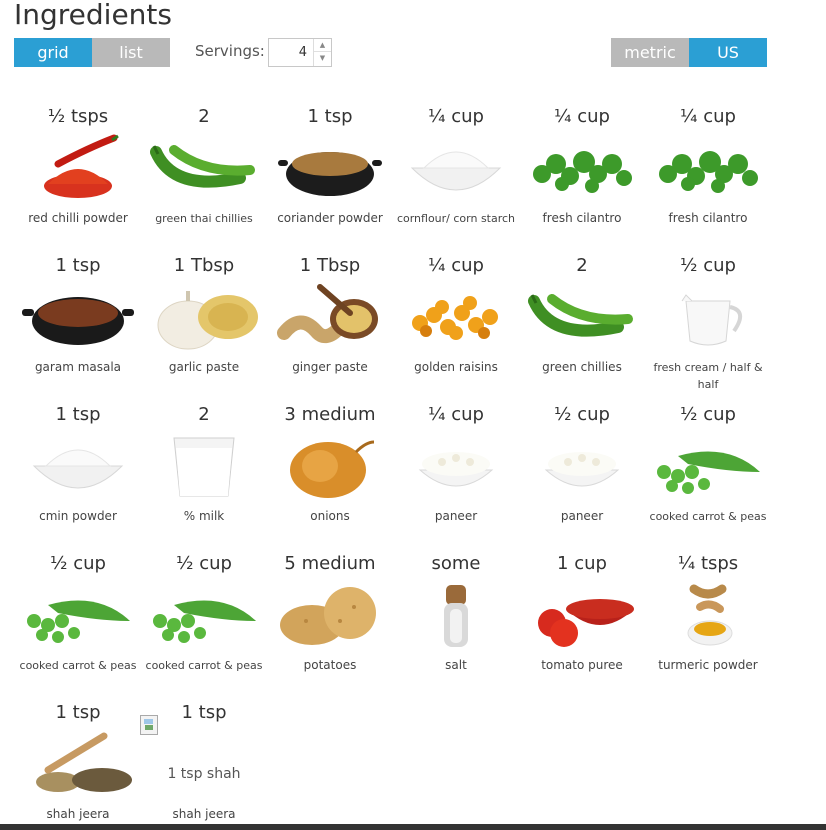  What do you see at coordinates (582, 665) in the screenshot?
I see `ingredient-name: tomato puree` at bounding box center [582, 665].